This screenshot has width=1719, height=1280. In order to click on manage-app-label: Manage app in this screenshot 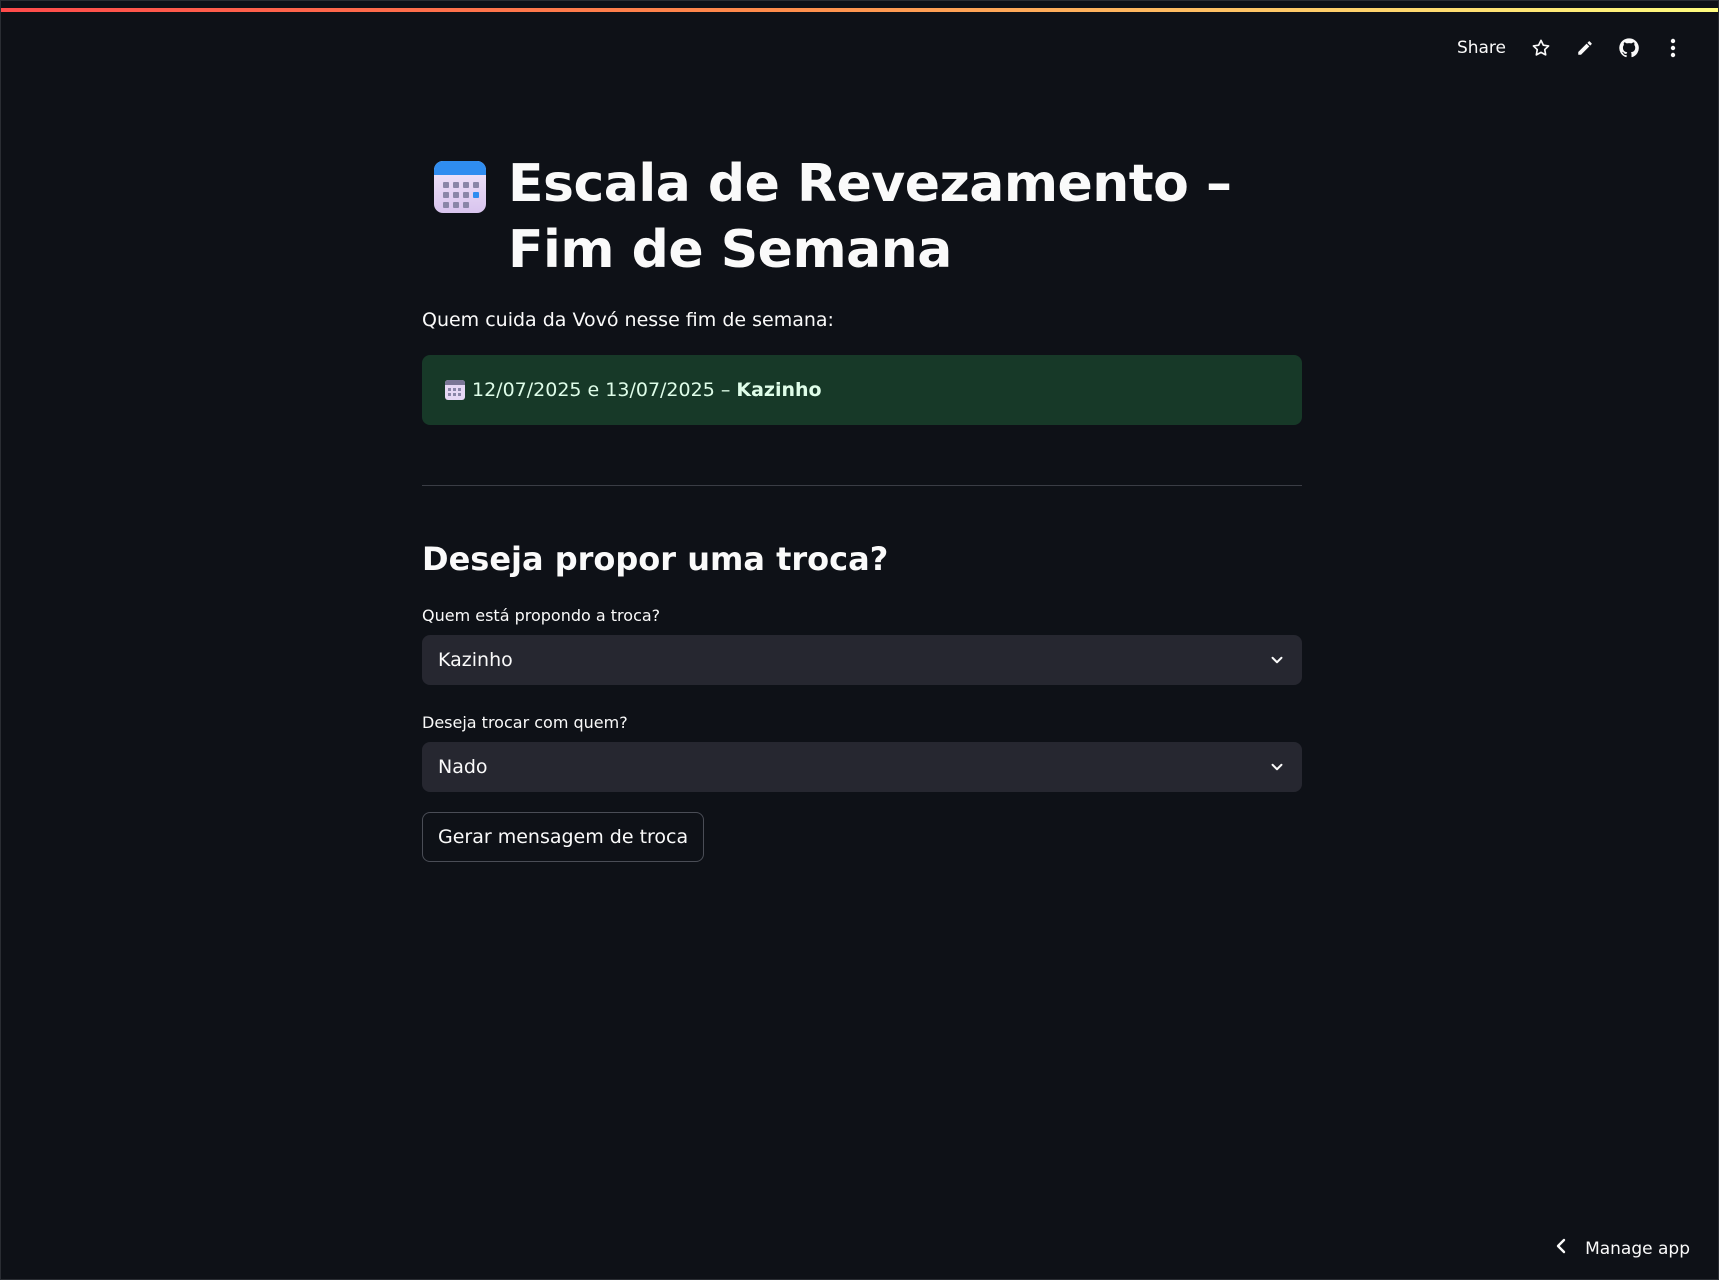, I will do `click(1637, 1248)`.